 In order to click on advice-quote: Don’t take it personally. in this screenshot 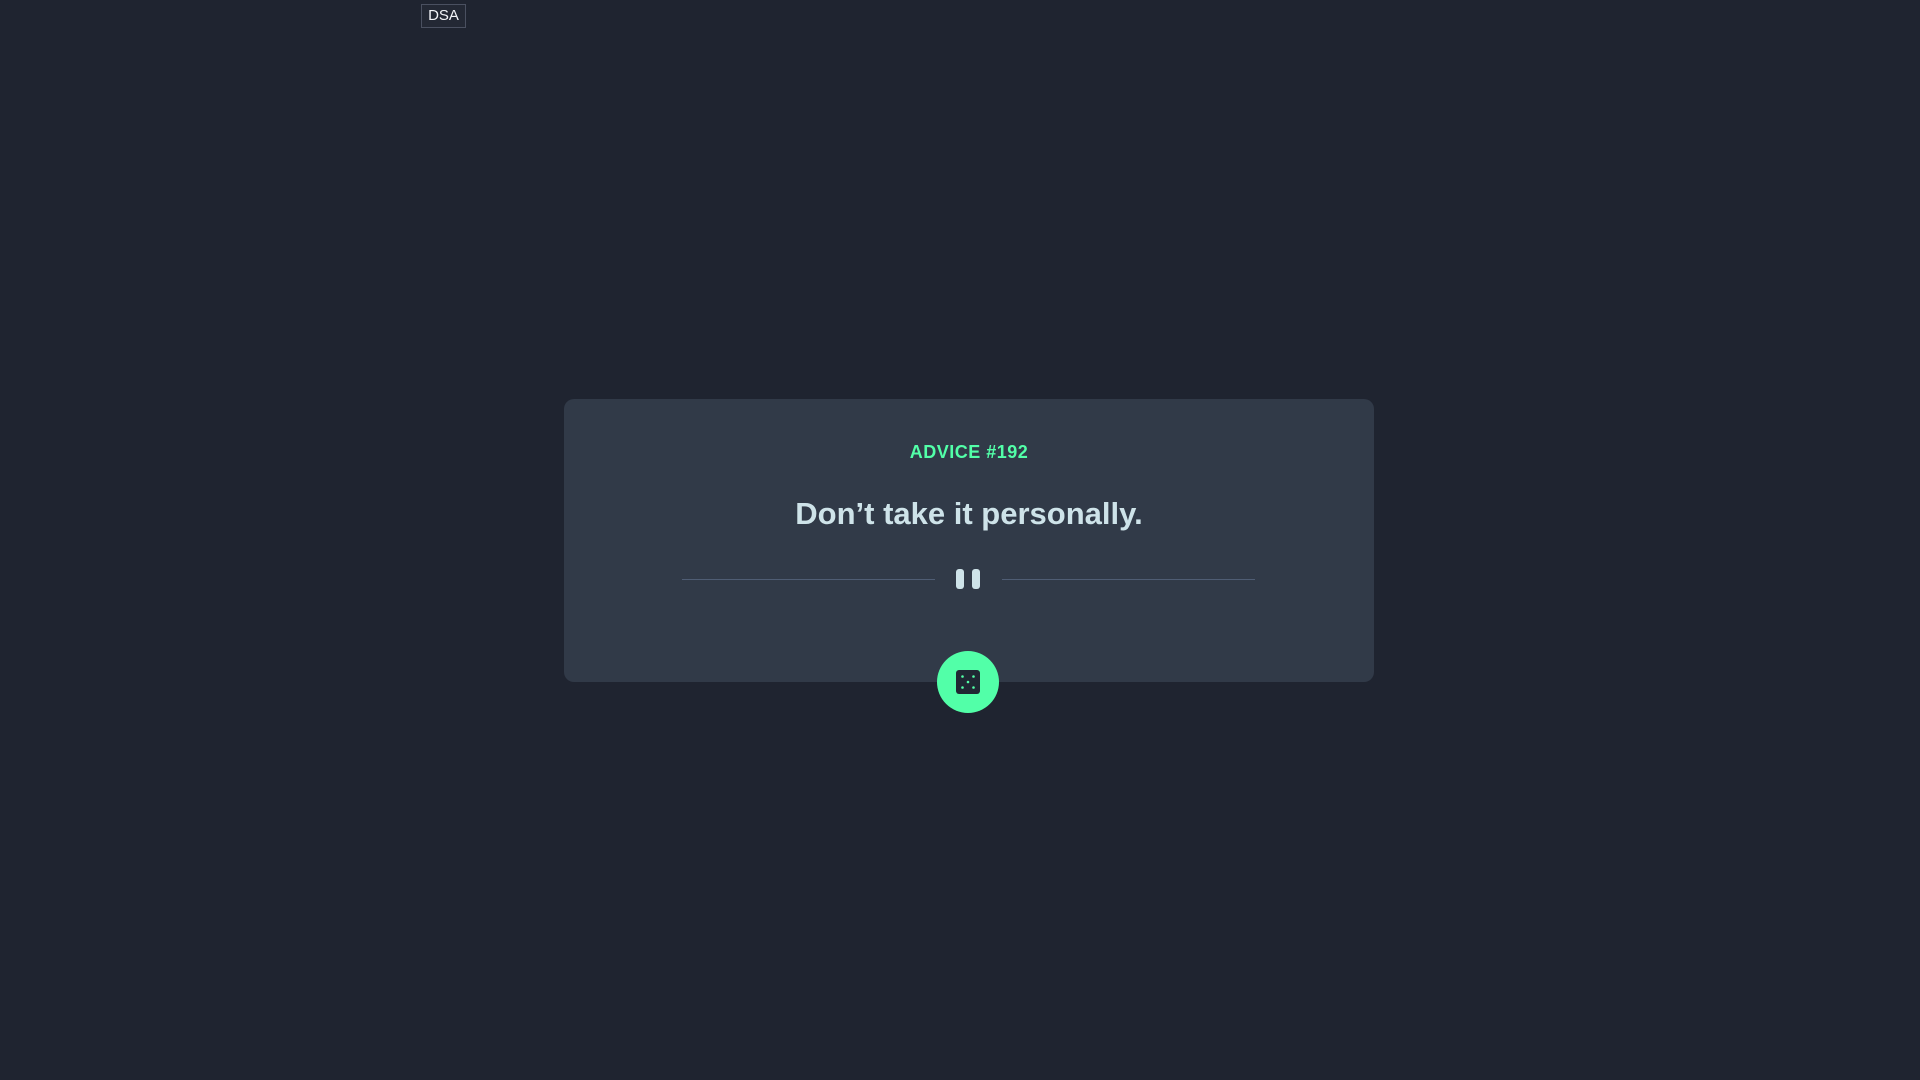, I will do `click(969, 513)`.